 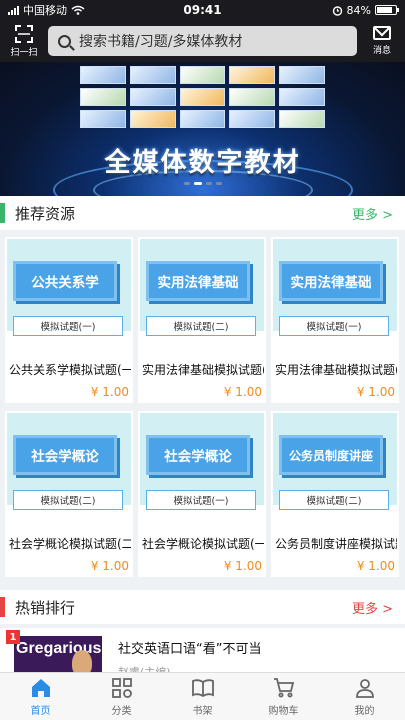 I want to click on resource-cover: 公务员制度讲座 模拟试题(二), so click(x=335, y=461).